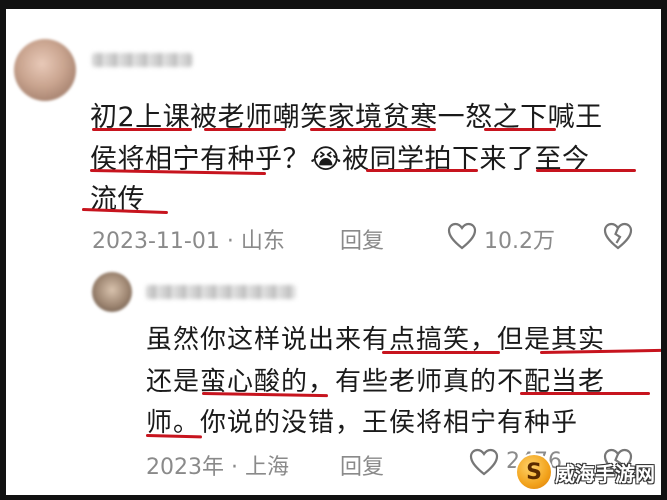 The image size is (667, 500). Describe the element at coordinates (362, 465) in the screenshot. I see `reply-reply-button: 回复` at that location.